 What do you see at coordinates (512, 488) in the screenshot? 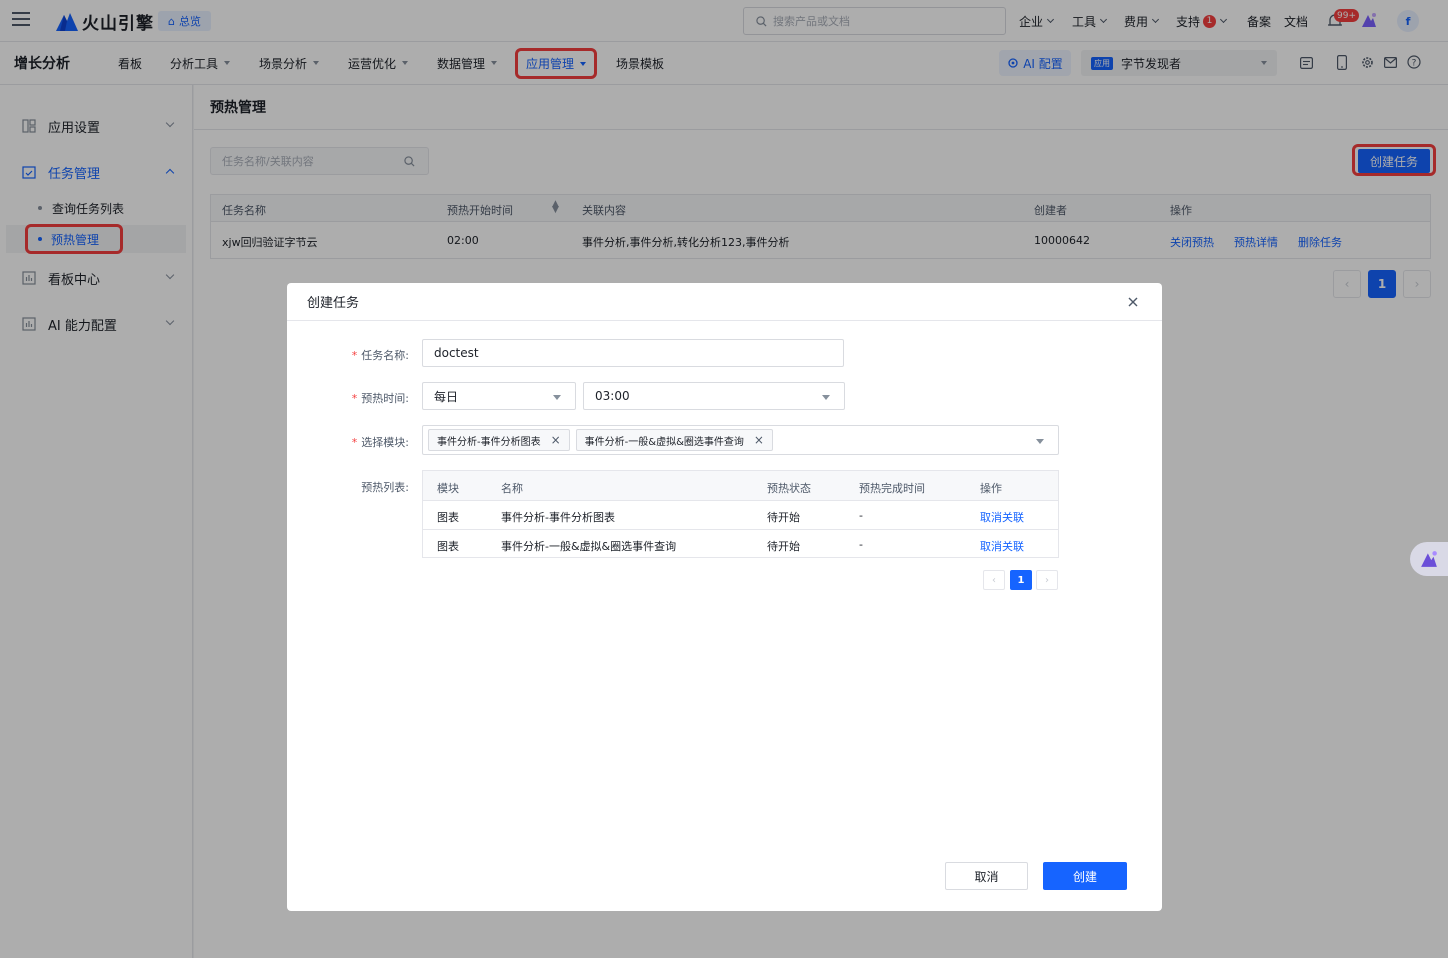
I see `col-header-name: 名称` at bounding box center [512, 488].